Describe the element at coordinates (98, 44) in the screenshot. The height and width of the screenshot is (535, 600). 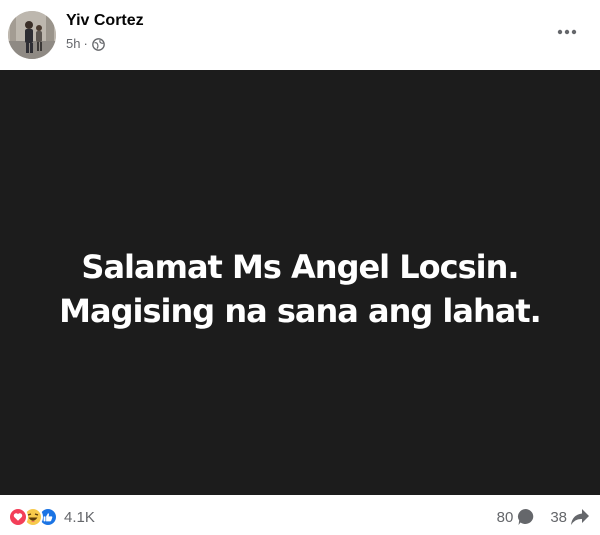
I see `globe-icon` at that location.